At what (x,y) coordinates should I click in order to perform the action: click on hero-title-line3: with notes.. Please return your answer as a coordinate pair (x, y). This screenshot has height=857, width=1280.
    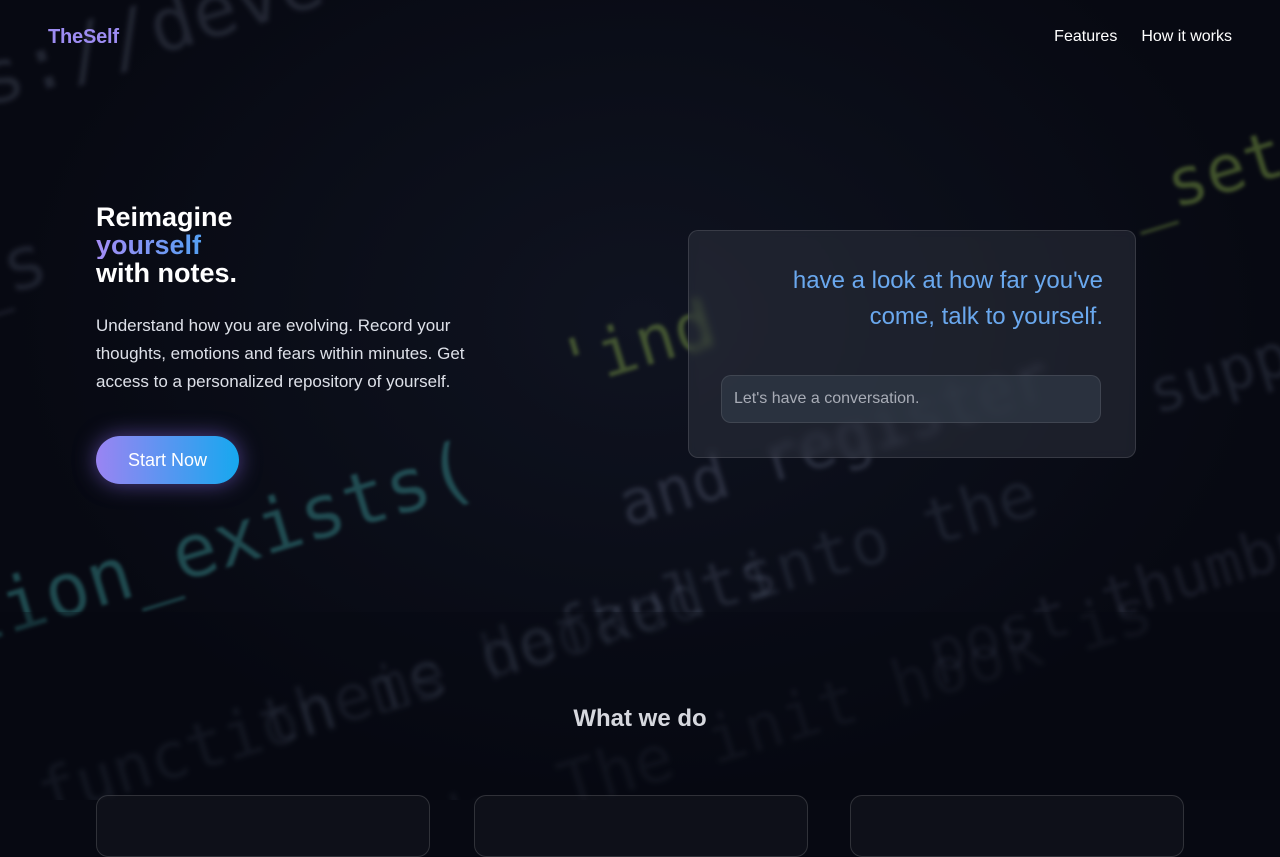
    Looking at the image, I should click on (166, 273).